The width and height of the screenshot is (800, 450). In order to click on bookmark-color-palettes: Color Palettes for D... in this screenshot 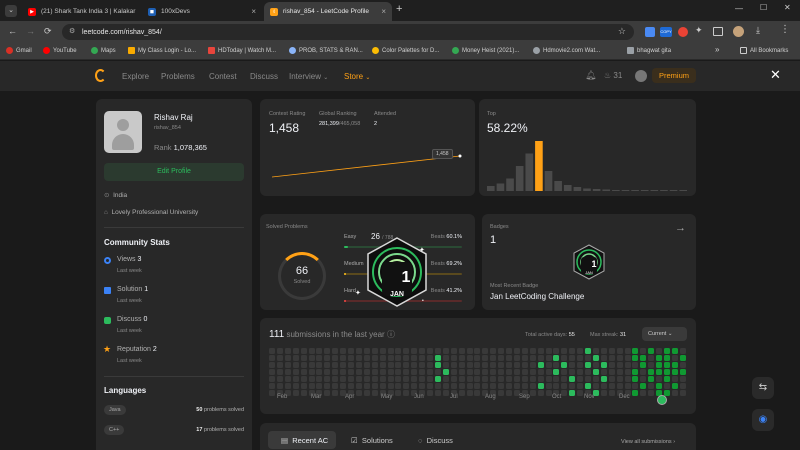, I will do `click(405, 50)`.